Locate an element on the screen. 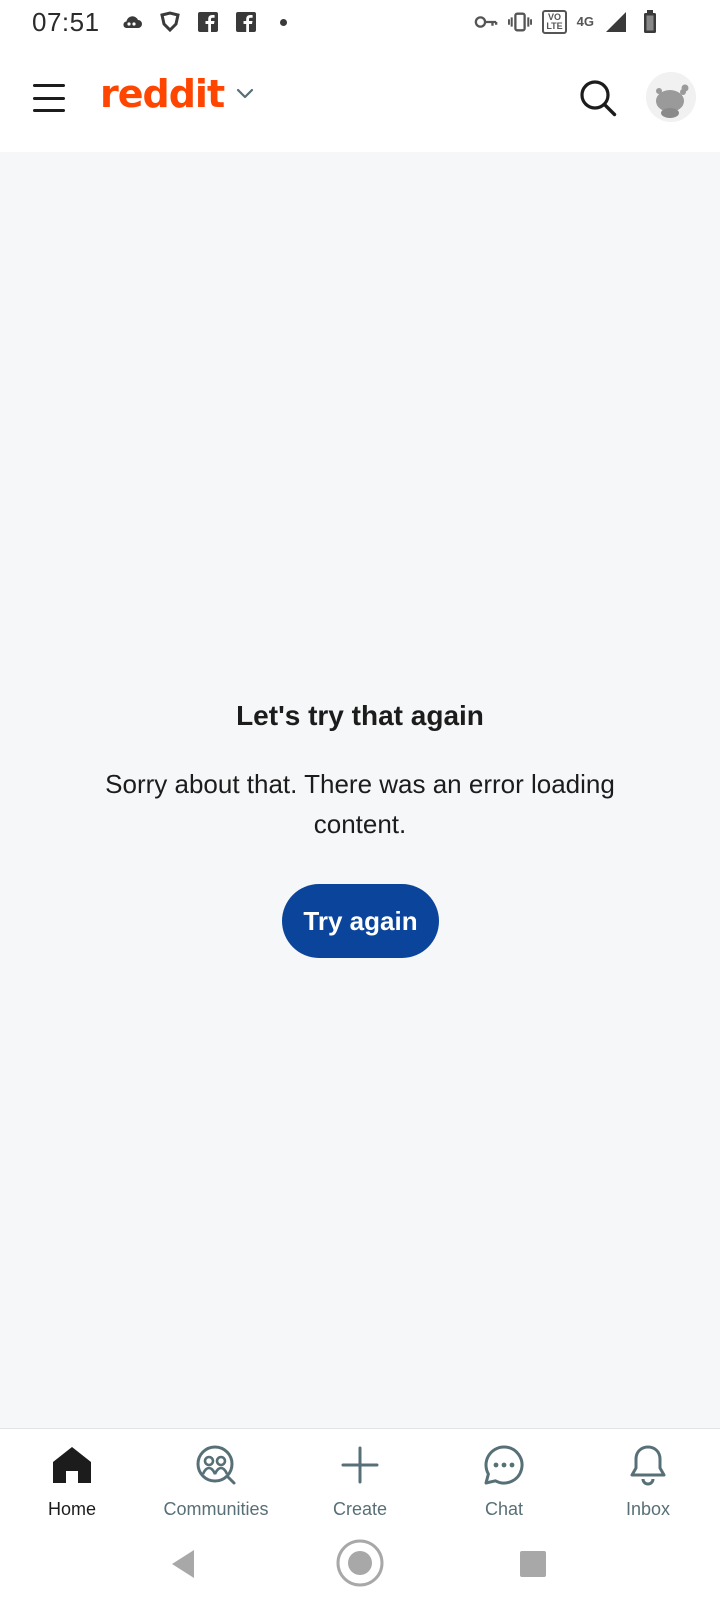 The width and height of the screenshot is (720, 1600). nav-create-label: Create is located at coordinates (360, 1509).